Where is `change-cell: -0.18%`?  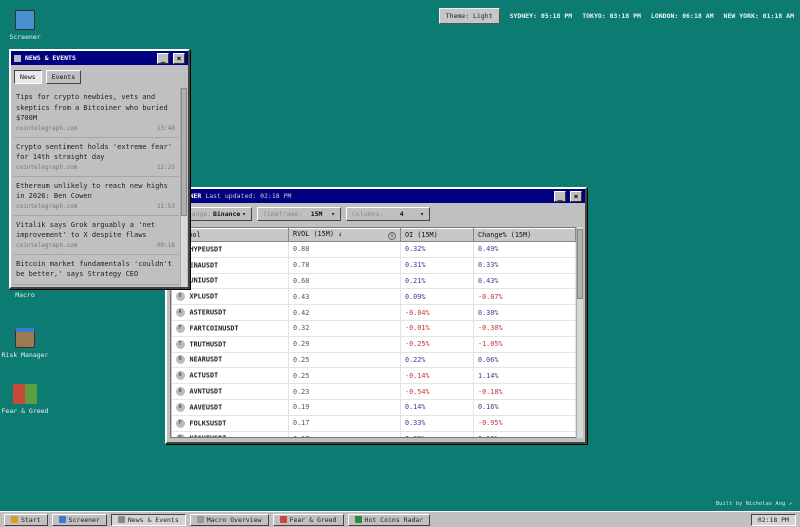
change-cell: -0.18% is located at coordinates (524, 391).